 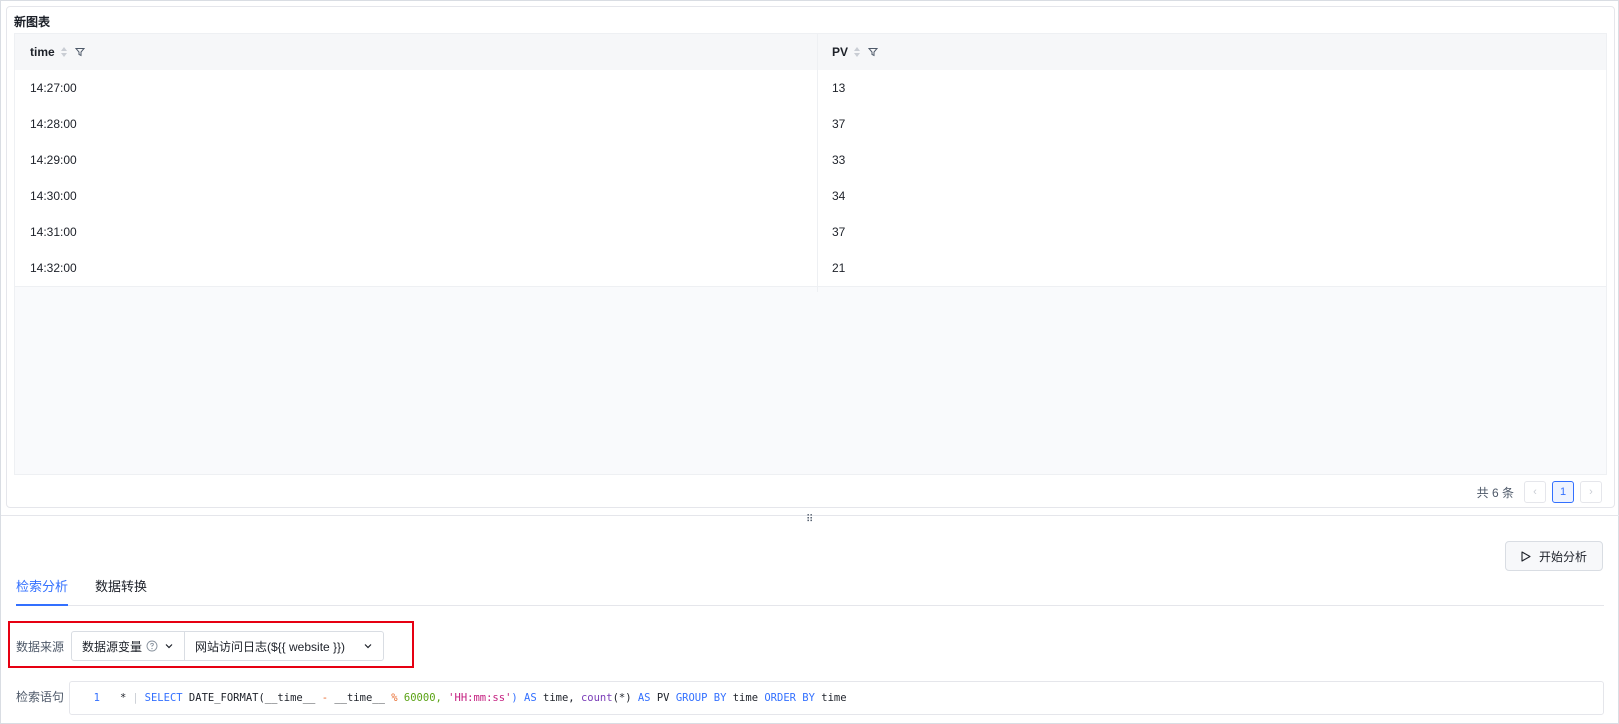 I want to click on table-cell-pv: 13, so click(x=839, y=88).